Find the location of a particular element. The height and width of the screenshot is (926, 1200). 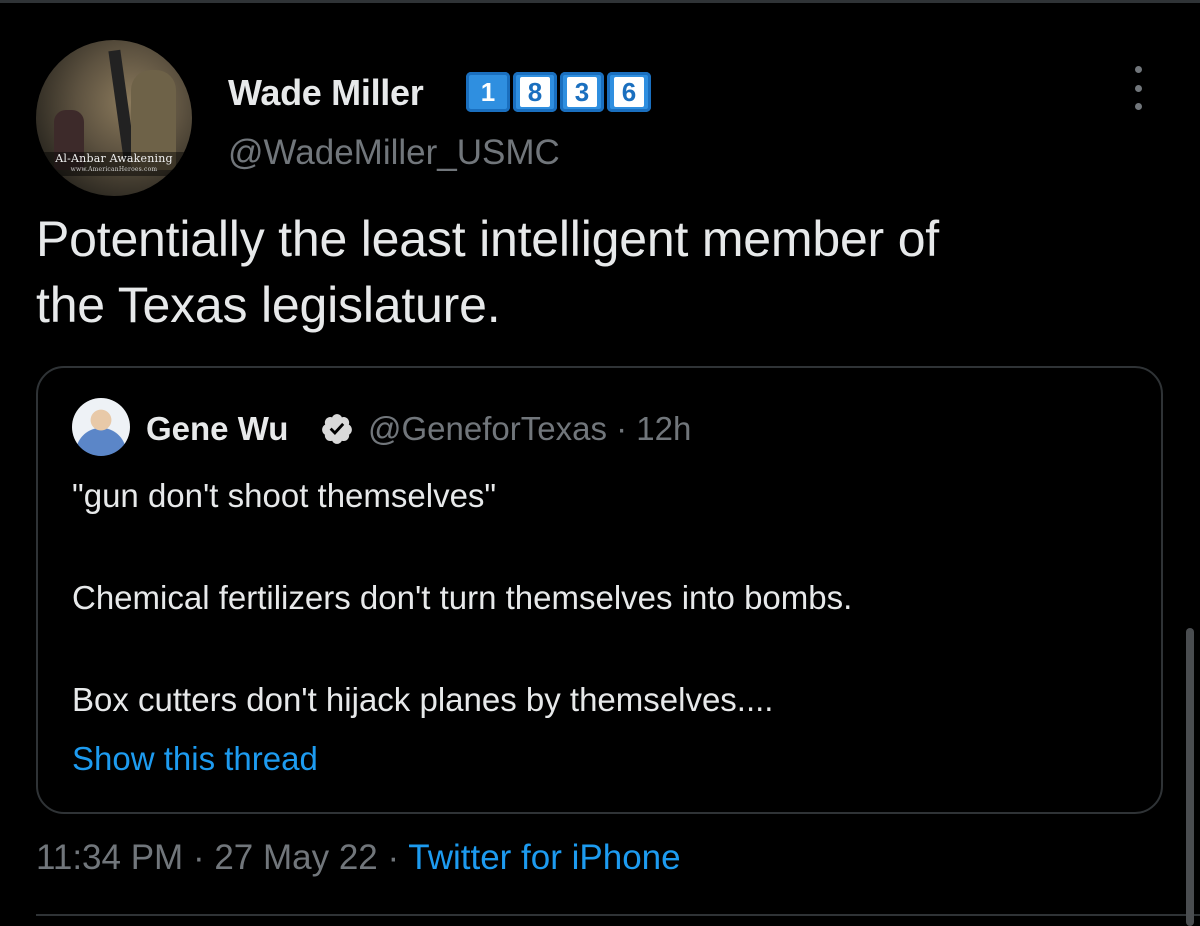

badge-digit-1: 1 is located at coordinates (488, 92).